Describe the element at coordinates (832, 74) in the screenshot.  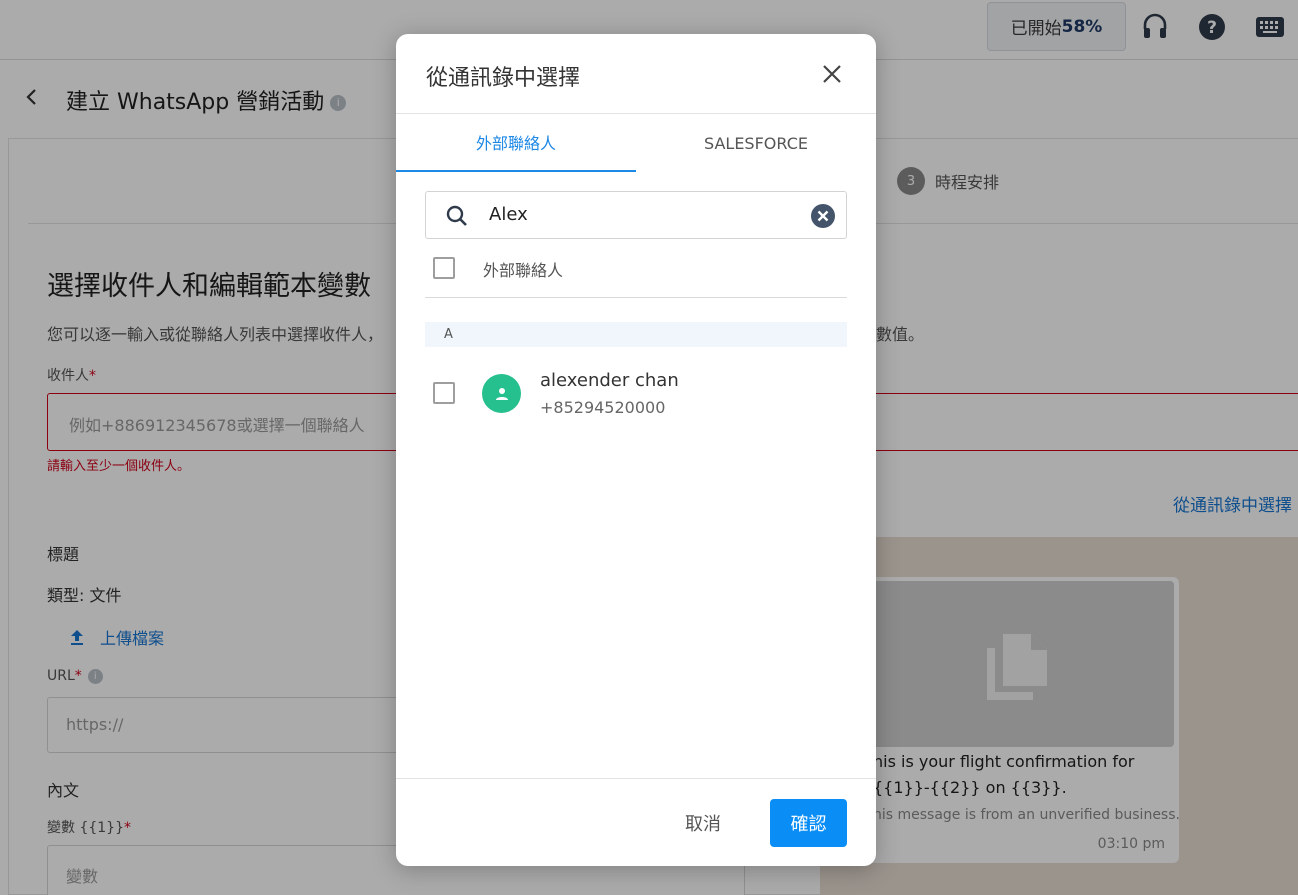
I see `close-icon` at that location.